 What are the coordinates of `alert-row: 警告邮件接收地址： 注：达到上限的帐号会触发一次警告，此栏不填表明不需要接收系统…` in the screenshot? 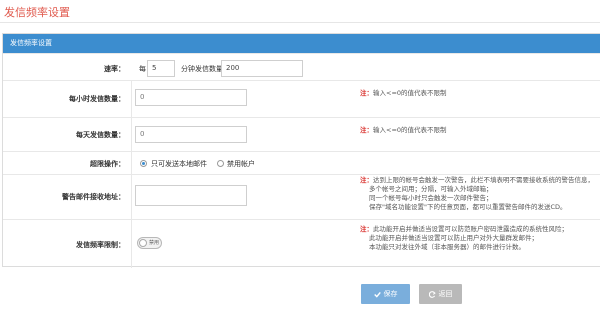 It's located at (301, 196).